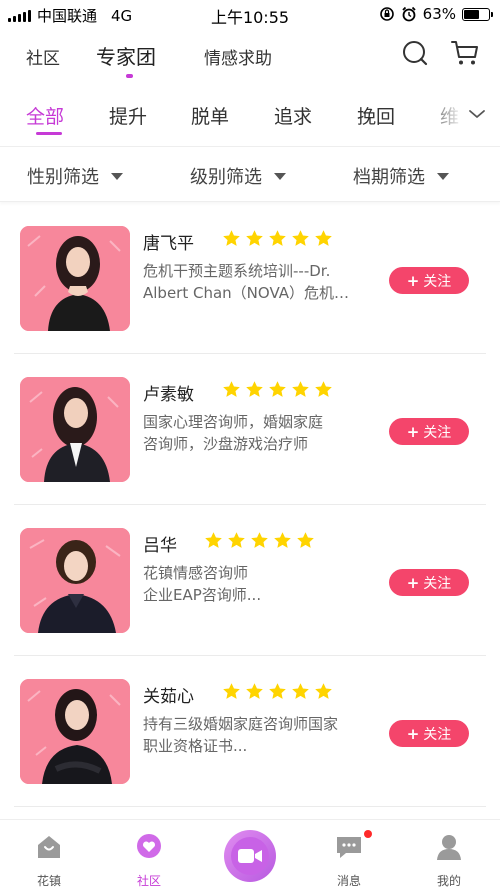  Describe the element at coordinates (45, 115) in the screenshot. I see `category-all: 全部` at that location.